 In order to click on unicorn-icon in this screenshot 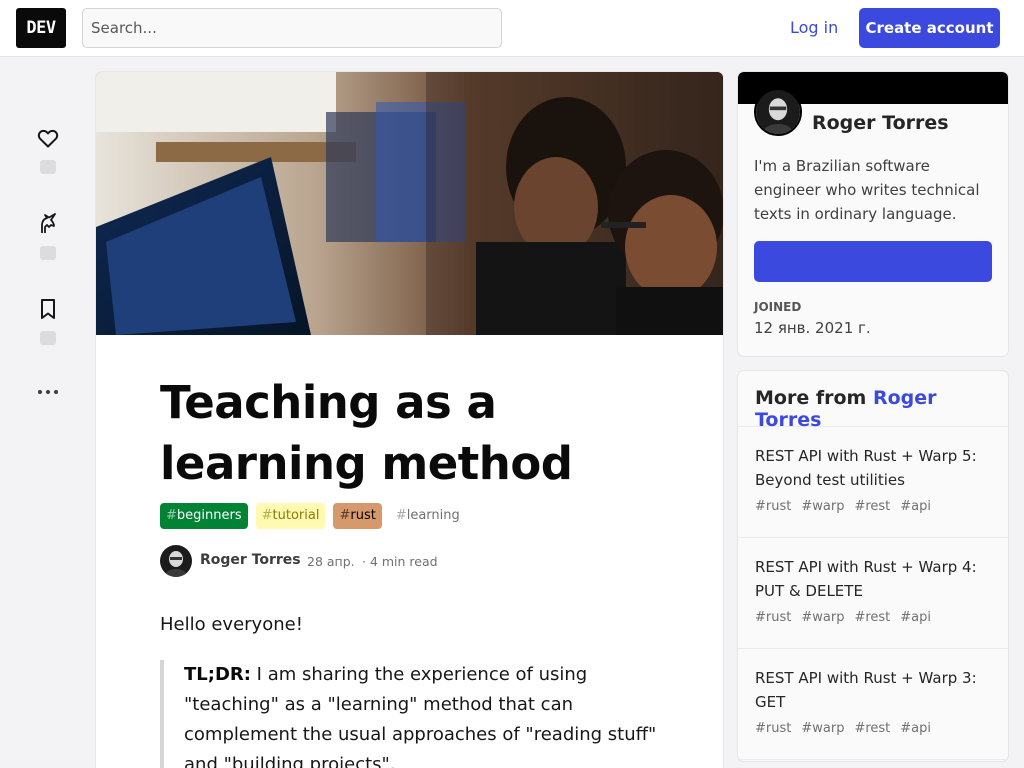, I will do `click(48, 223)`.